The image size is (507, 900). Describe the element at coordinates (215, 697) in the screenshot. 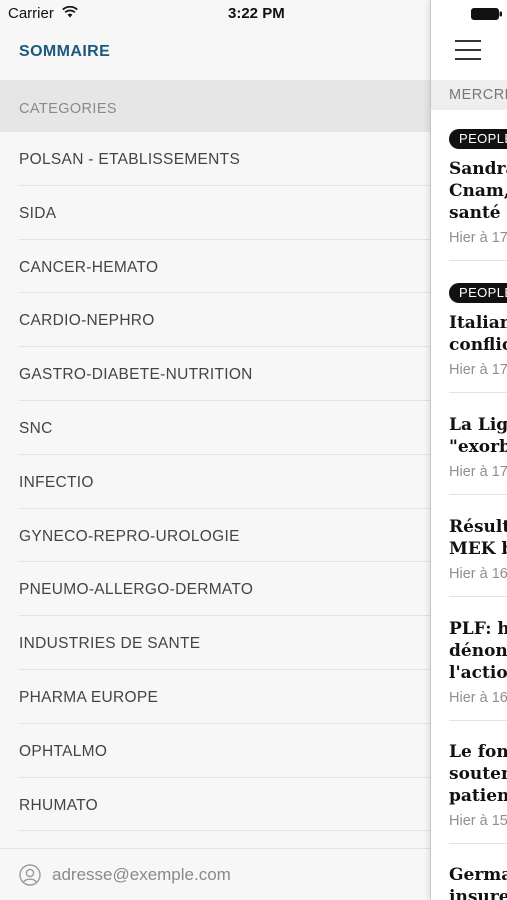

I see `category-item: PHARMA EUROPE` at that location.